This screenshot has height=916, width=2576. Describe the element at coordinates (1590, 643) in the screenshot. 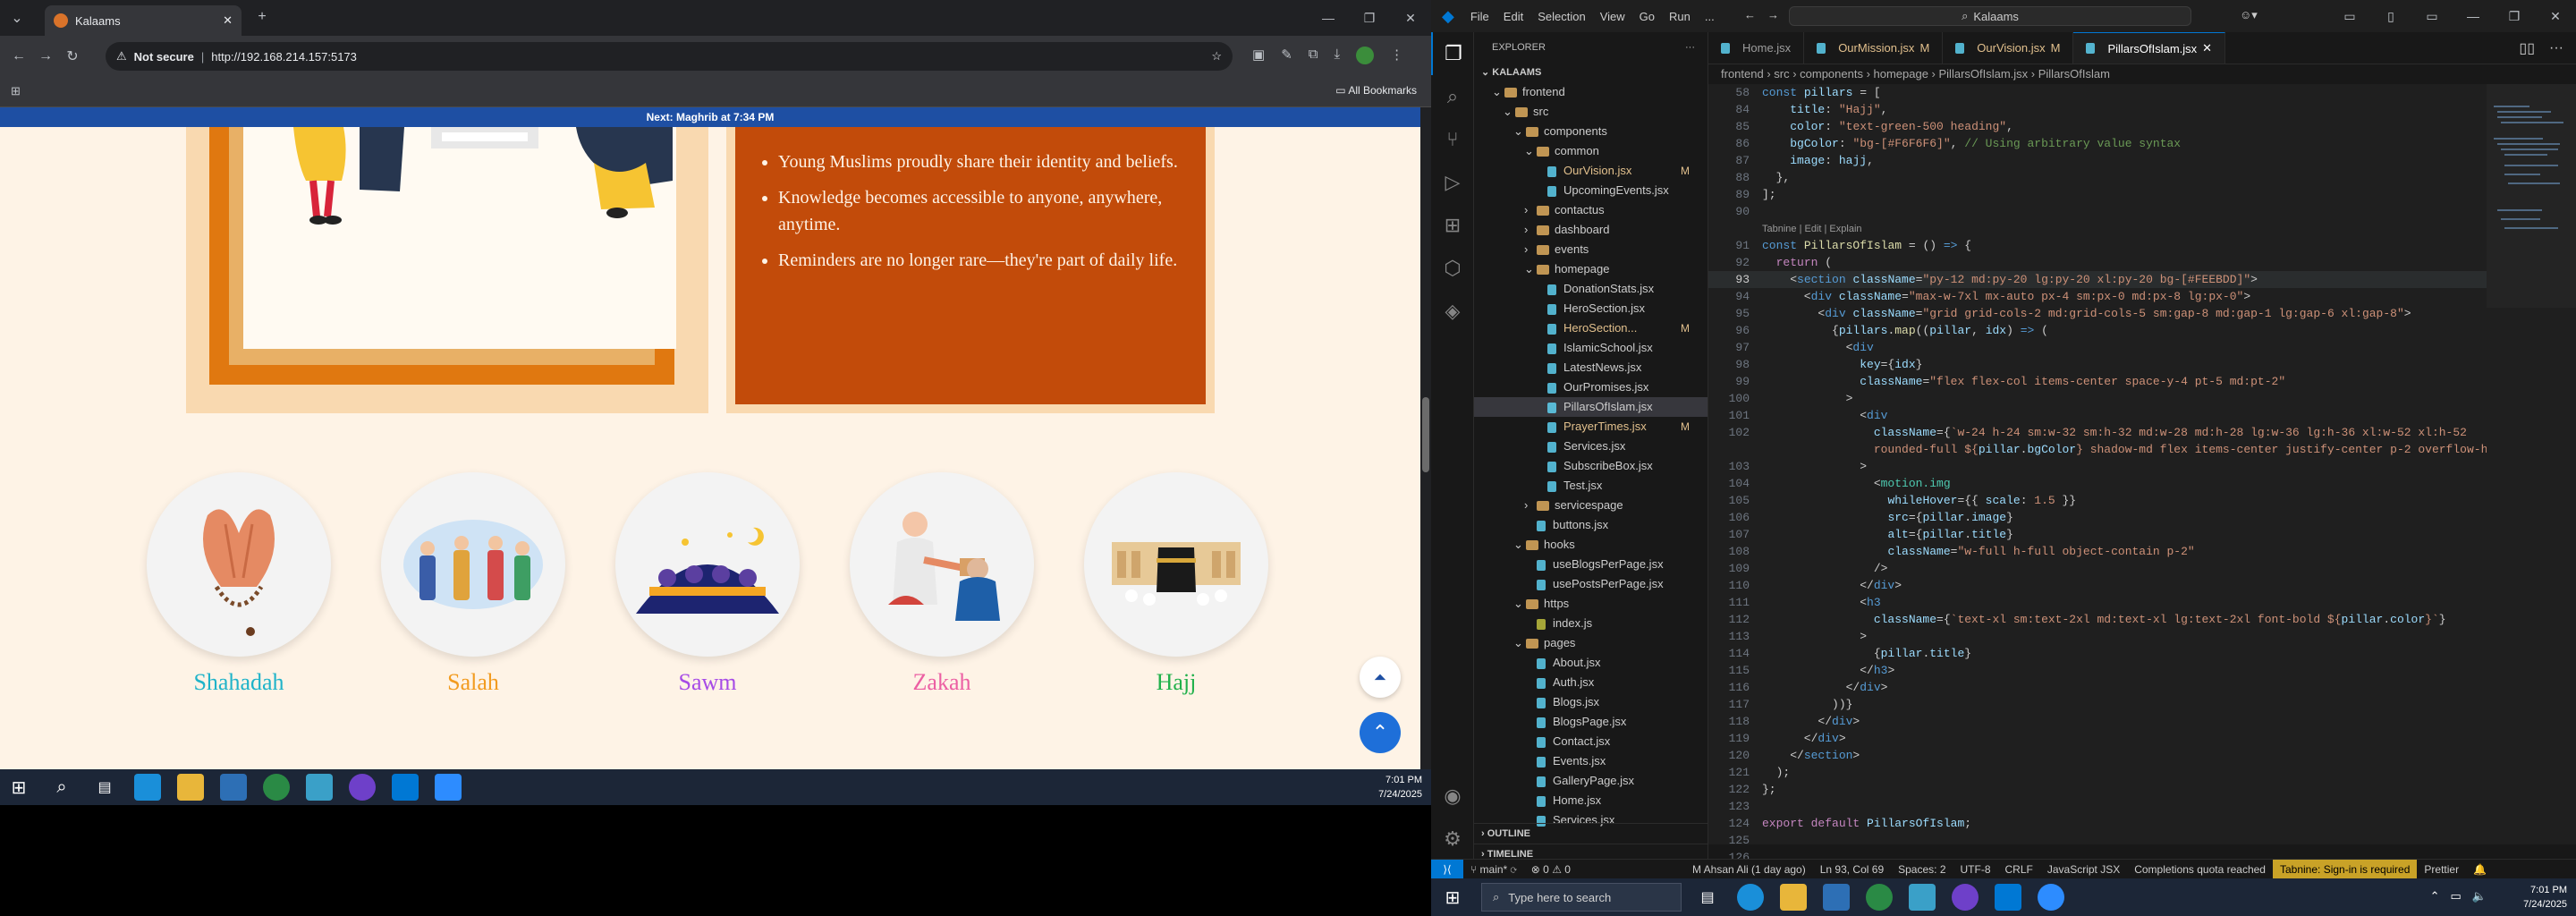

I see `tree-folder: ⌄ pages` at that location.